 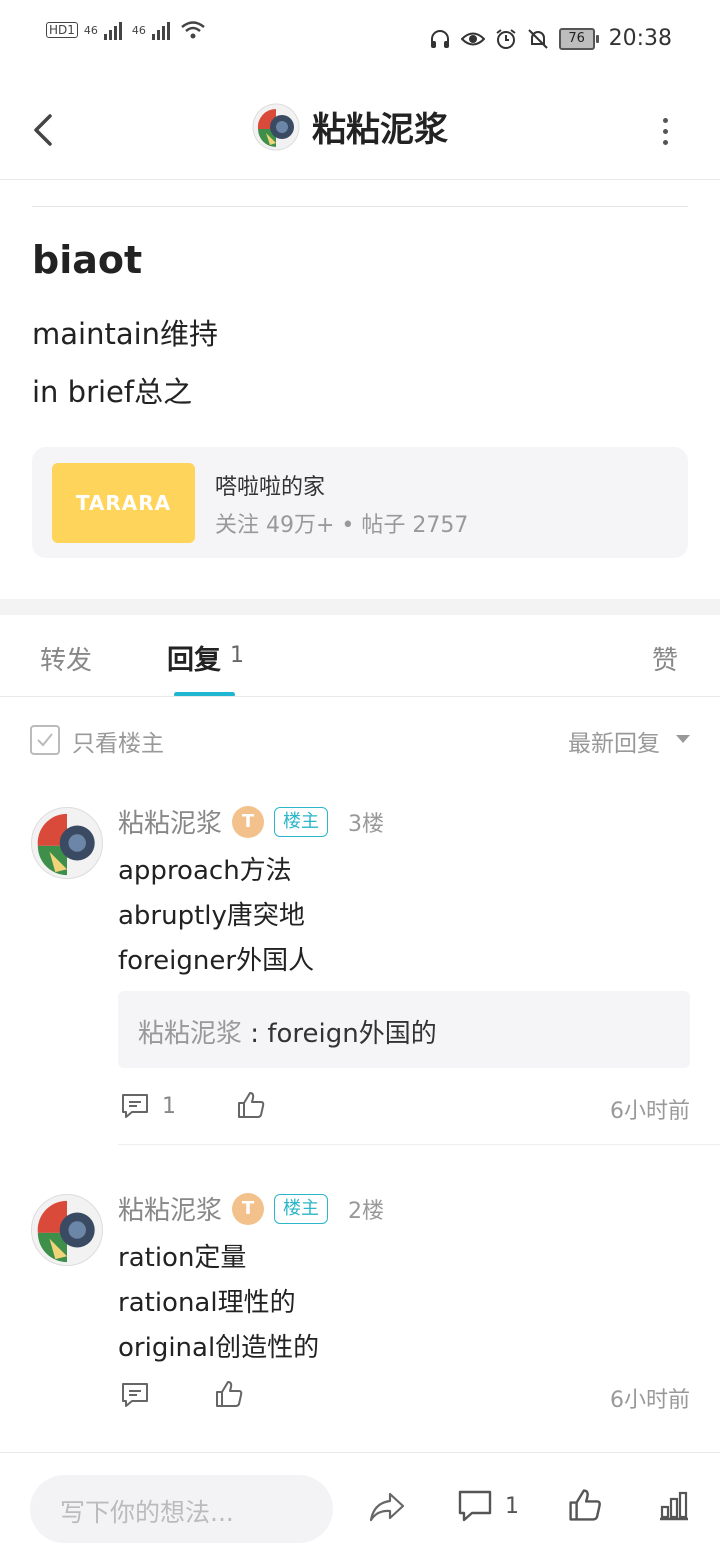 I want to click on status-bar: HD1 46 46 76 20:38, so click(x=360, y=41).